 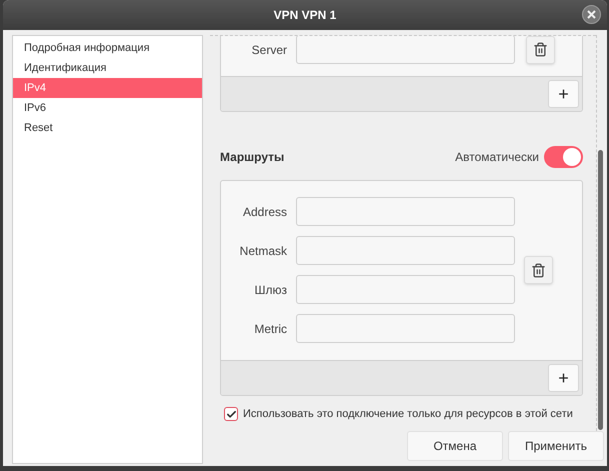 I want to click on checkbox-label: Использовать это подключение только для ресурсов в этой сети, so click(x=408, y=414).